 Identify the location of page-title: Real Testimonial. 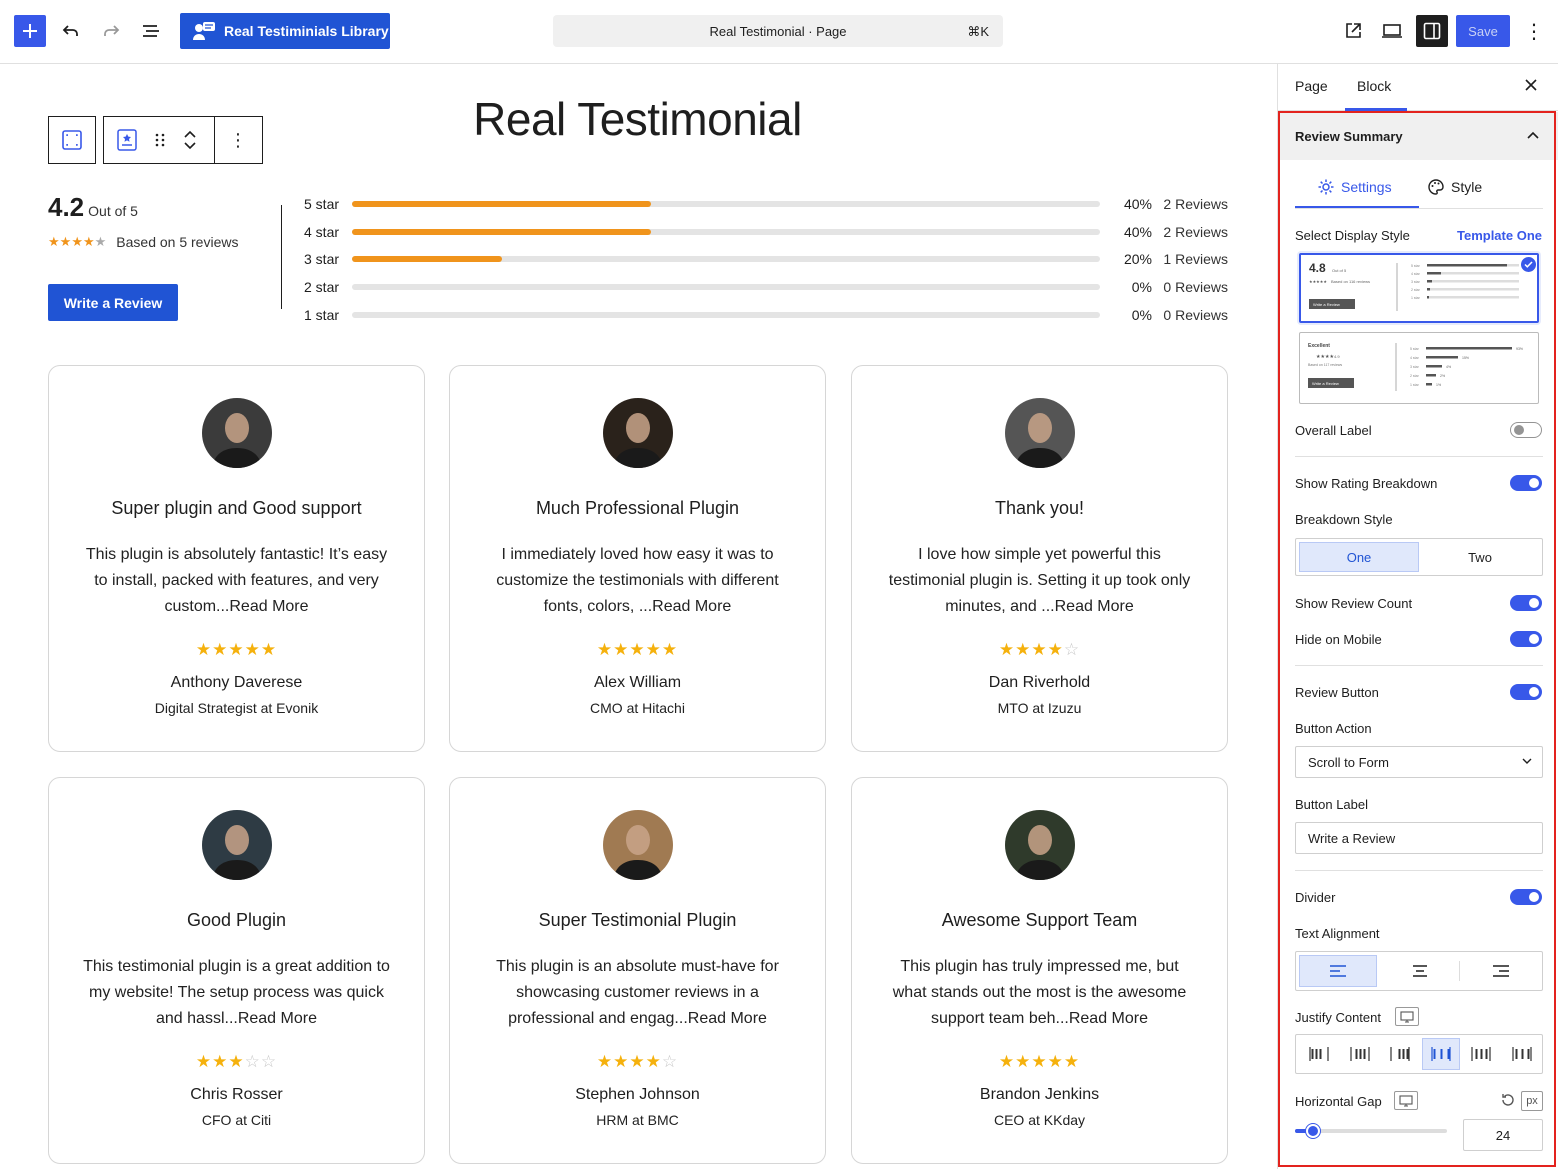
(637, 119).